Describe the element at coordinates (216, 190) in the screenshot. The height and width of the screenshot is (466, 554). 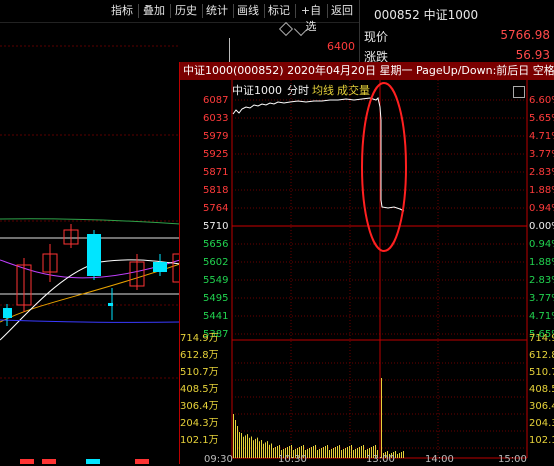
I see `price-tick-5818: 5818` at that location.